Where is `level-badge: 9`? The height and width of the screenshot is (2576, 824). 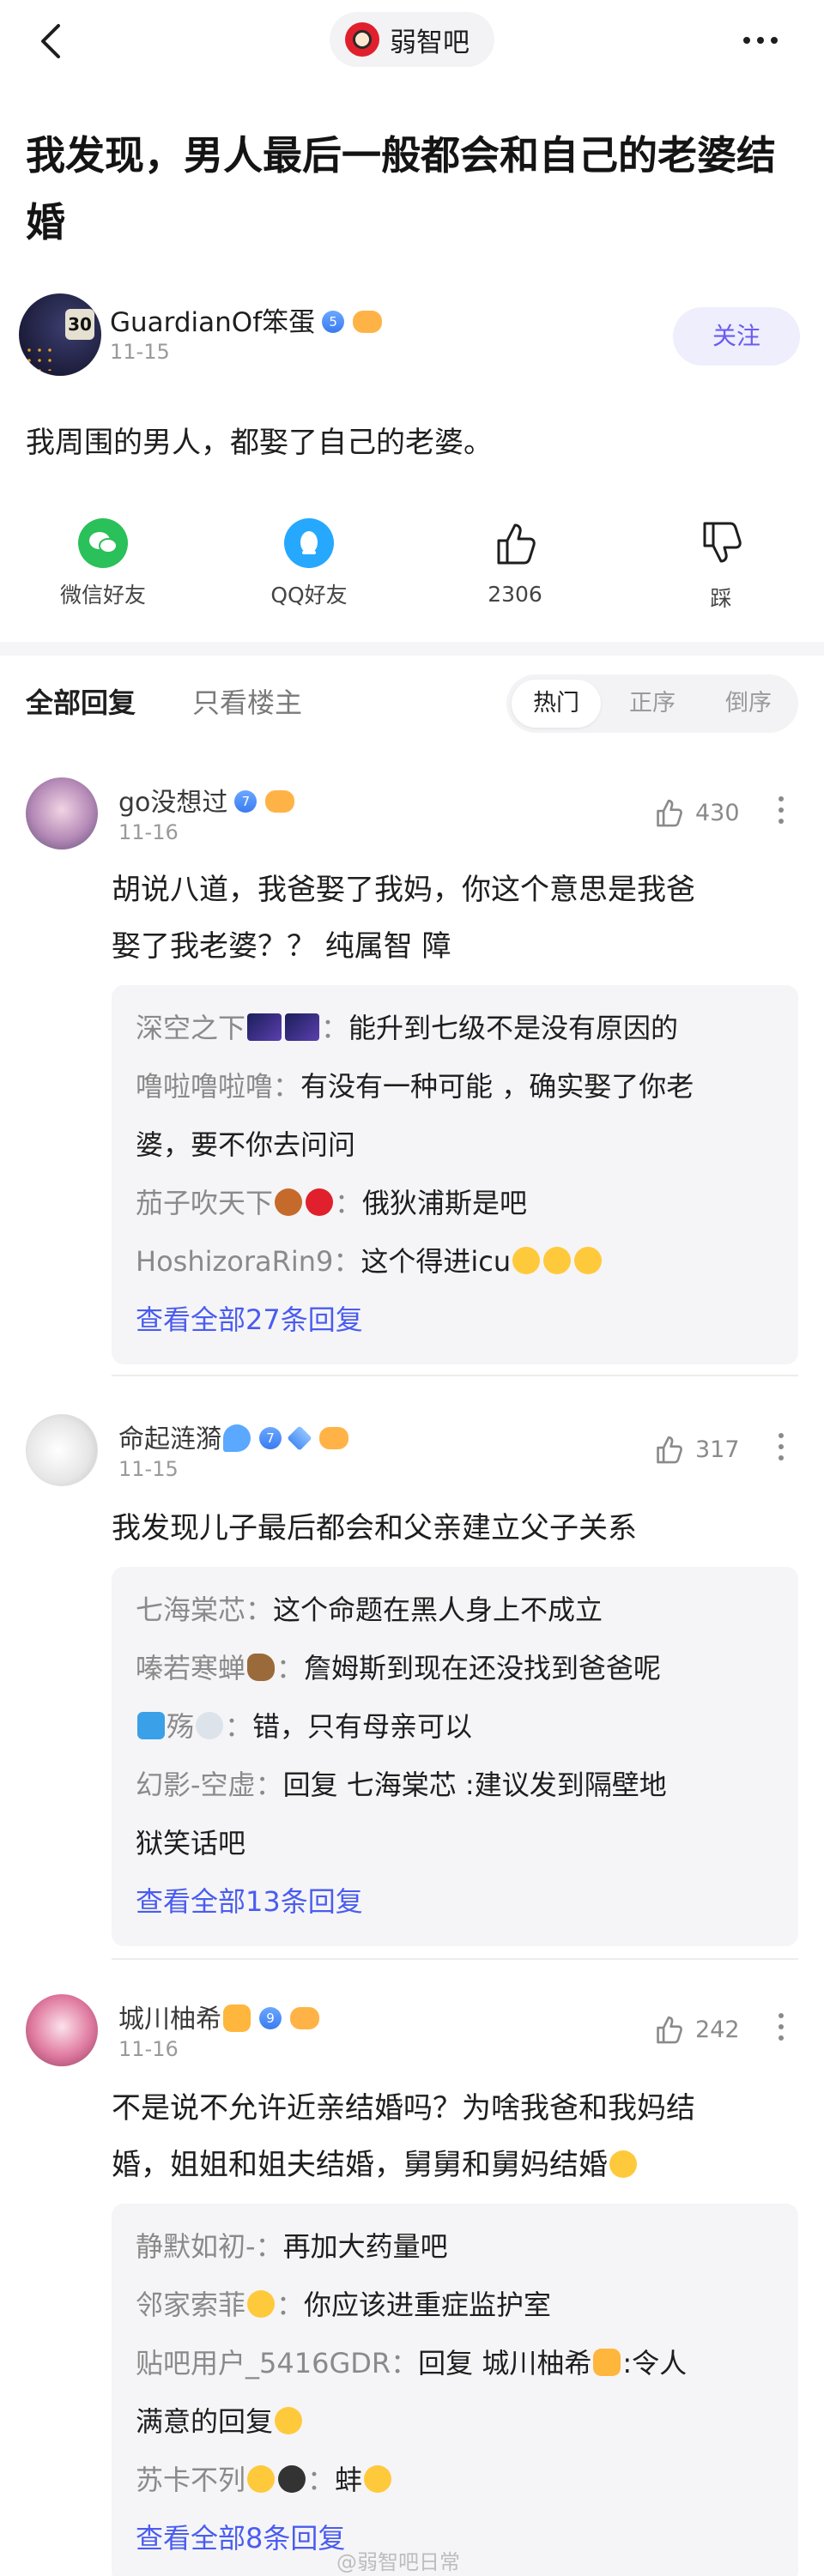 level-badge: 9 is located at coordinates (270, 2017).